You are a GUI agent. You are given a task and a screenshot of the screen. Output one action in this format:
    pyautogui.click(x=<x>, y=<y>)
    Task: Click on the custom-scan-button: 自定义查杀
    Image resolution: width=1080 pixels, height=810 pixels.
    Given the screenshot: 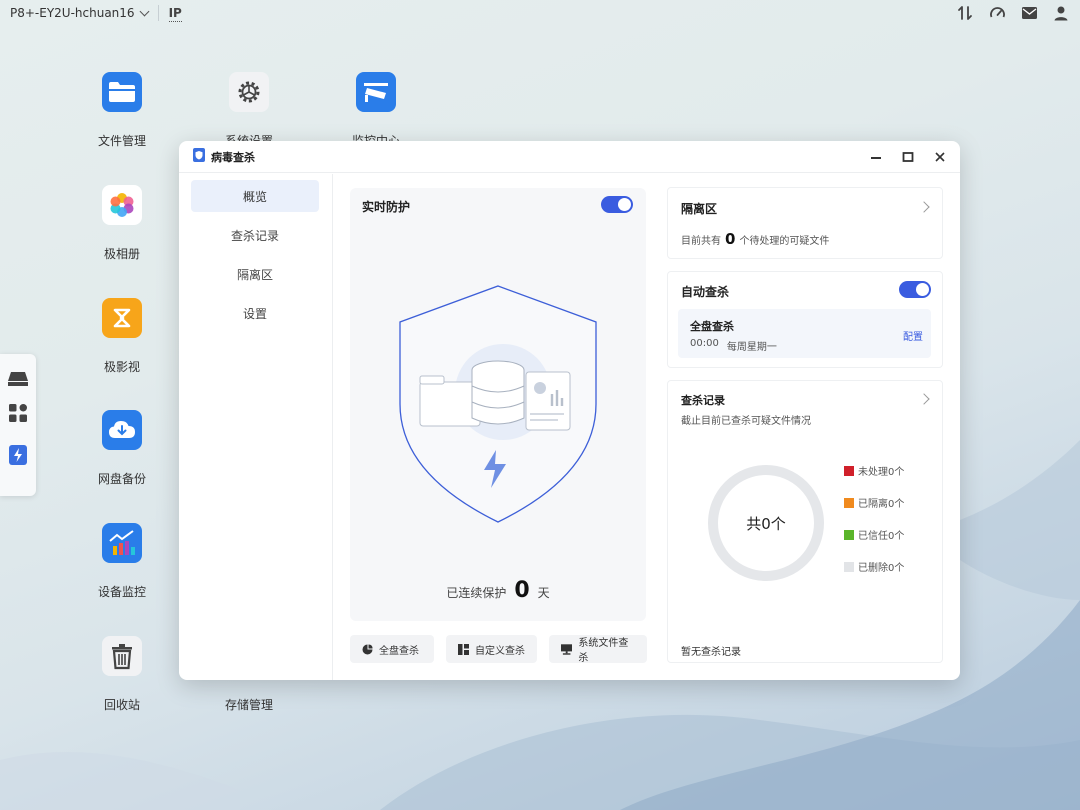 What is the action you would take?
    pyautogui.click(x=491, y=649)
    